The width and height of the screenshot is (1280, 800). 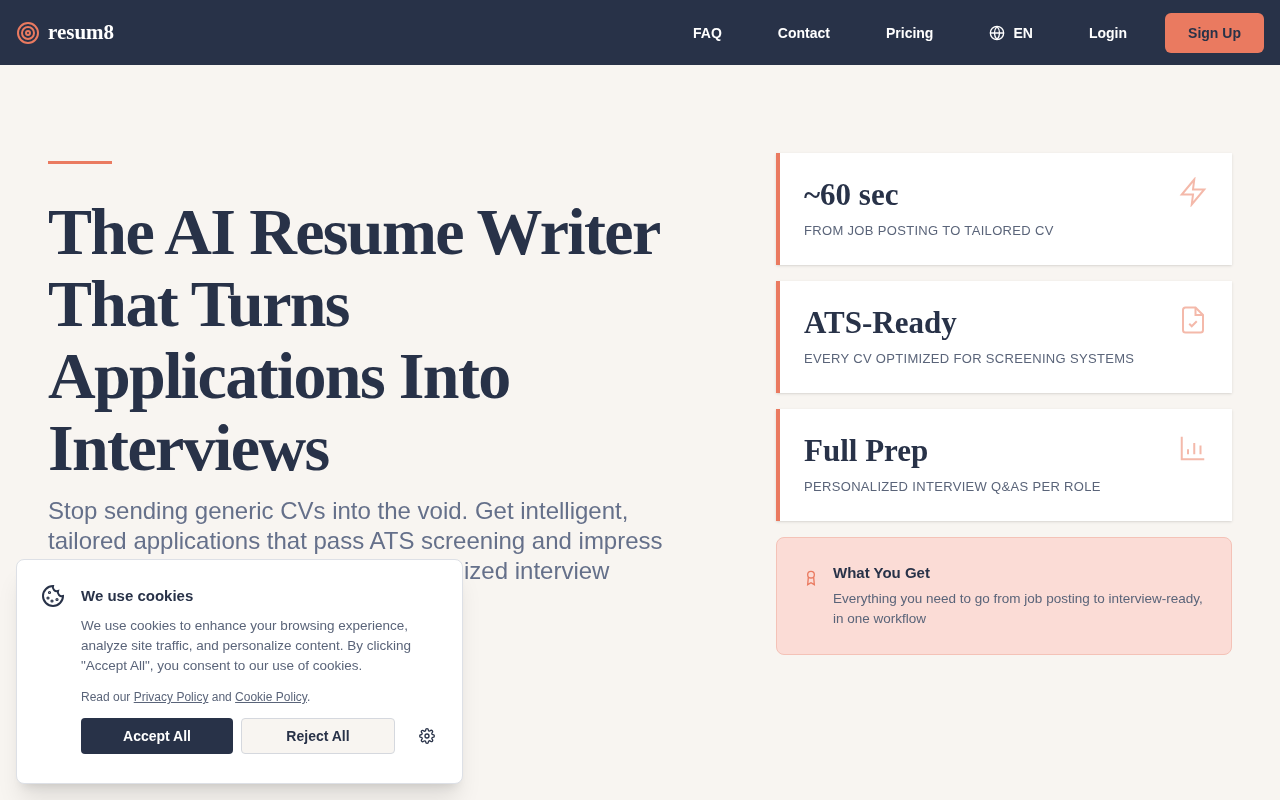 I want to click on cookie-title: We use cookies, so click(x=137, y=595).